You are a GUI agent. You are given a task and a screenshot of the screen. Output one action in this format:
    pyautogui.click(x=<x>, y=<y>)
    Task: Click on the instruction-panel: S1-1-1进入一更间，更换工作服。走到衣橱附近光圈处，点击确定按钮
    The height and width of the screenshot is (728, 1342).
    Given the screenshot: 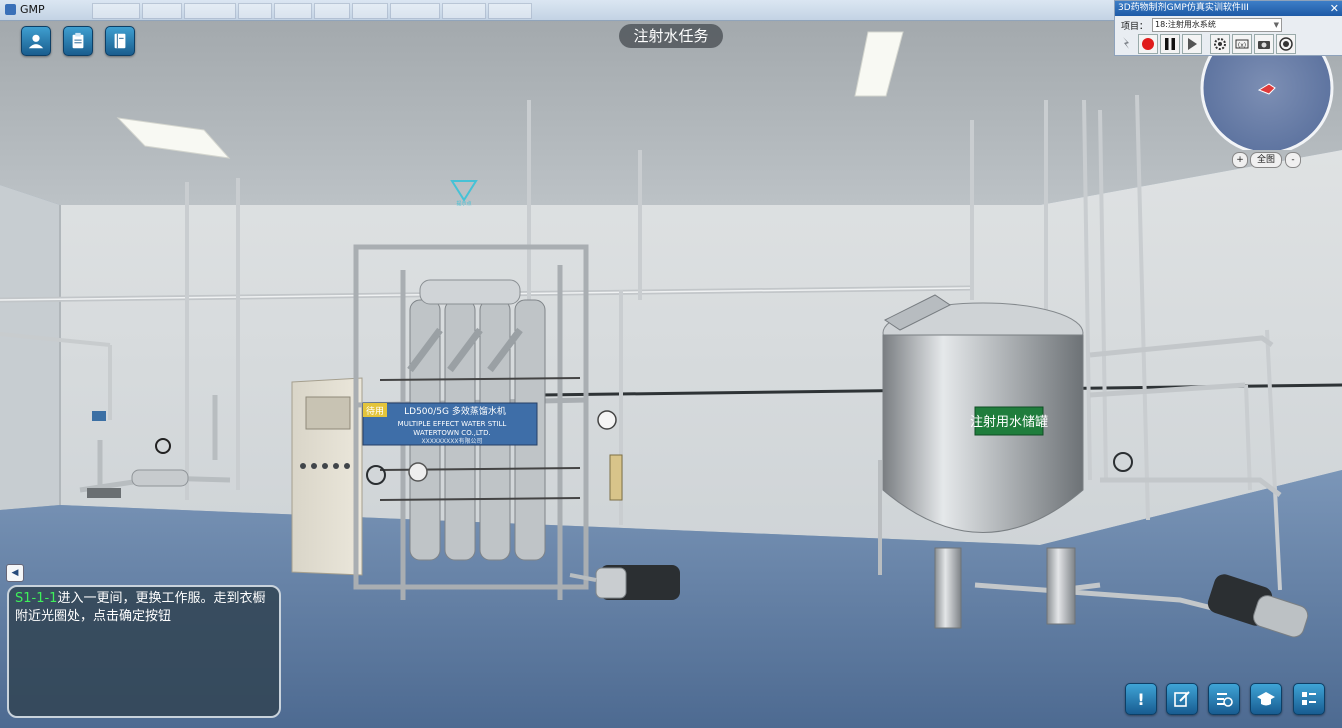 What is the action you would take?
    pyautogui.click(x=144, y=651)
    